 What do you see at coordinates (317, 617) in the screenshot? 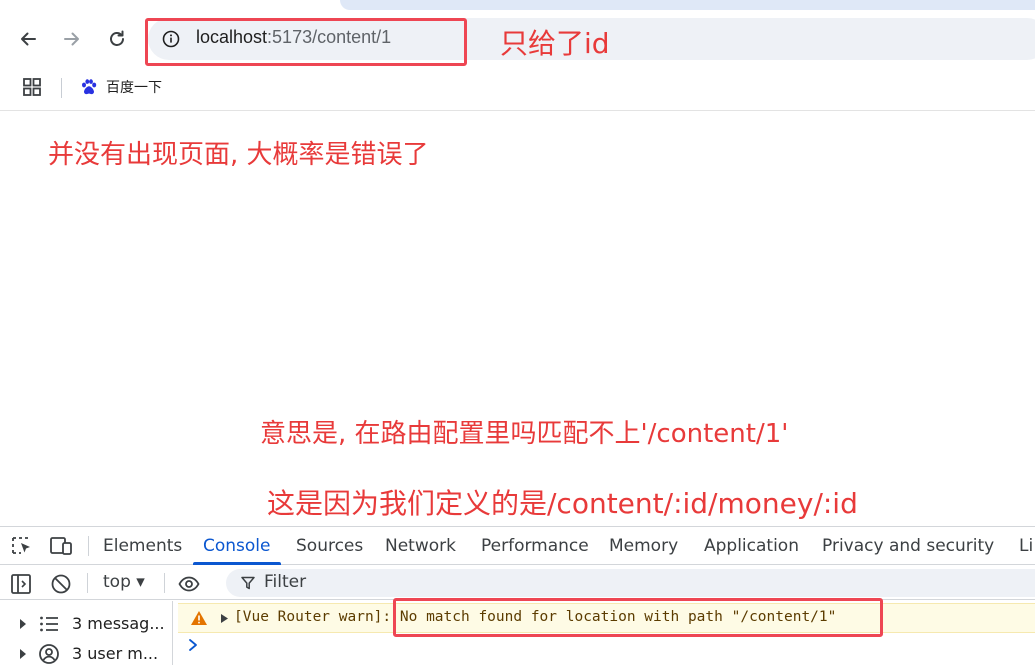
I see `warning-prefix: [Vue Router warn]:` at bounding box center [317, 617].